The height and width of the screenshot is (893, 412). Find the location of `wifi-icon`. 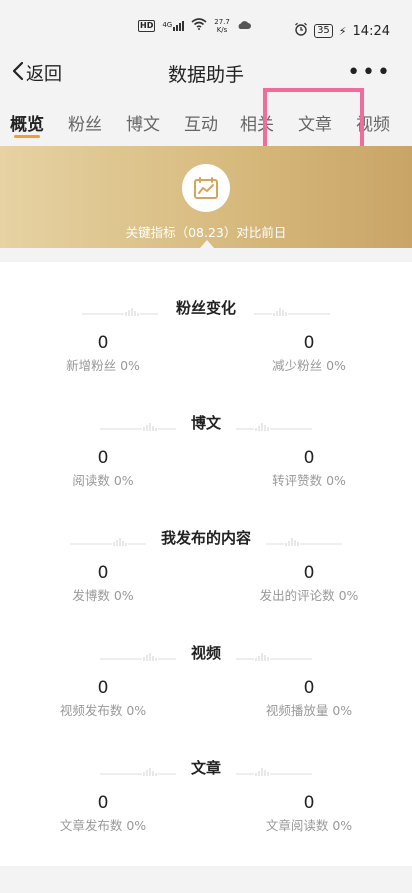

wifi-icon is located at coordinates (199, 26).